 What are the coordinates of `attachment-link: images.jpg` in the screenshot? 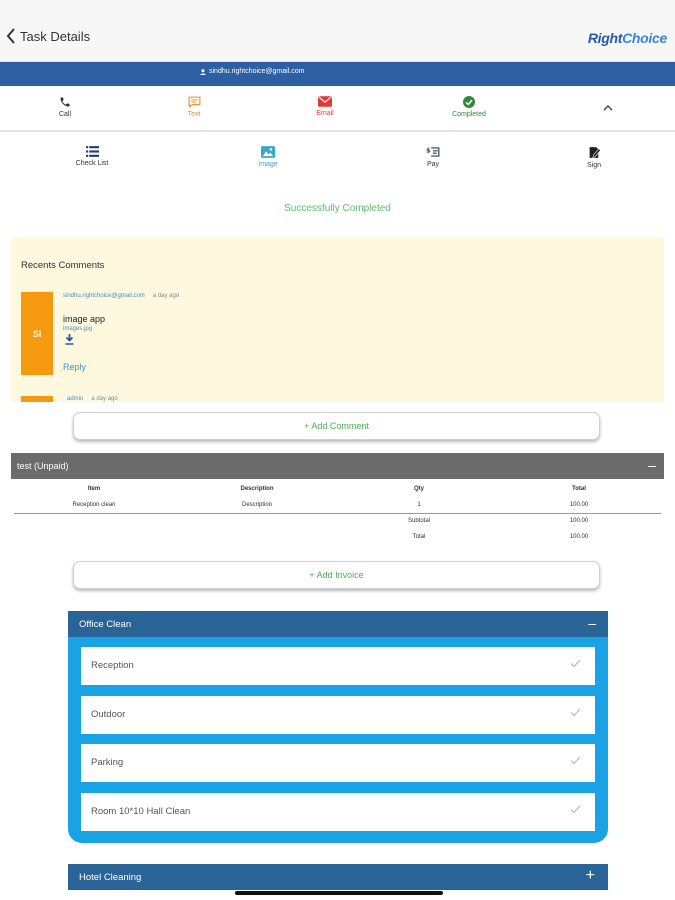 It's located at (77, 329).